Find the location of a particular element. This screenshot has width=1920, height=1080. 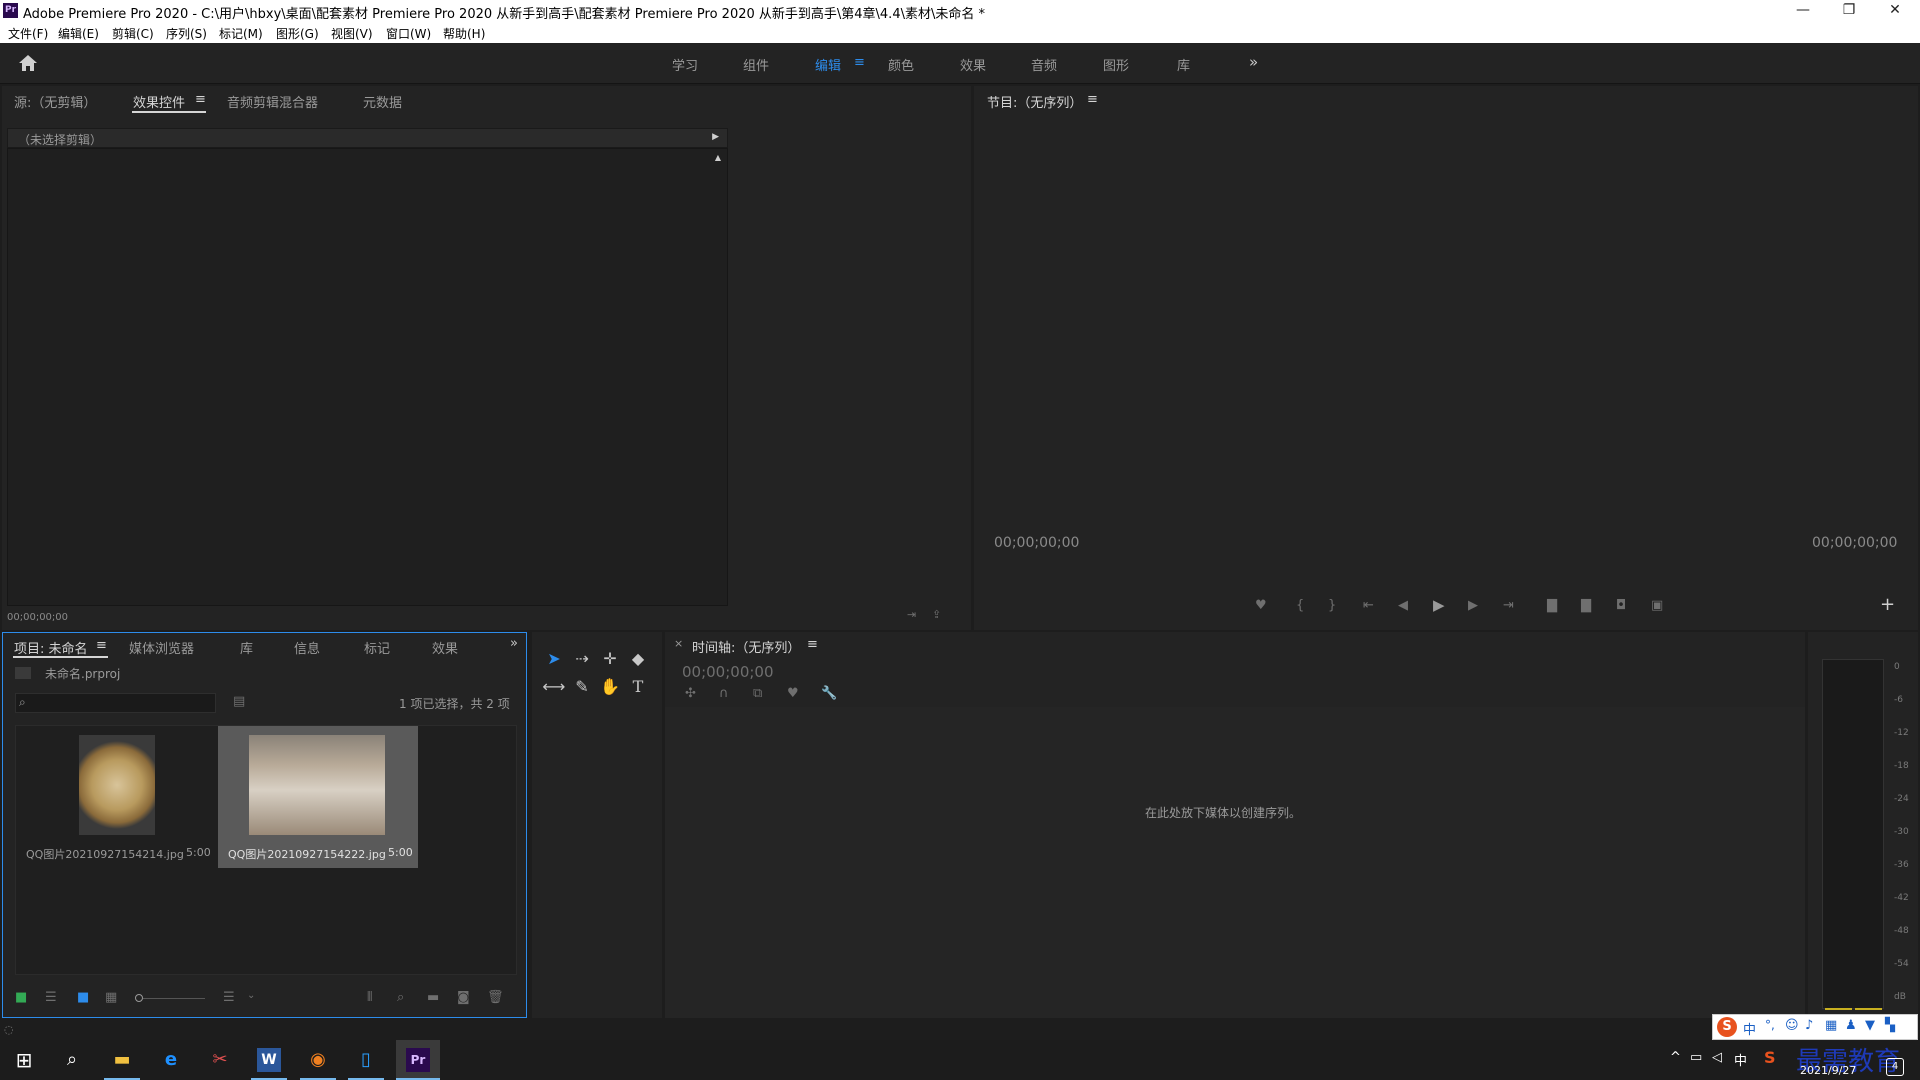

premiere-taskbar-button: Pr is located at coordinates (418, 1060).